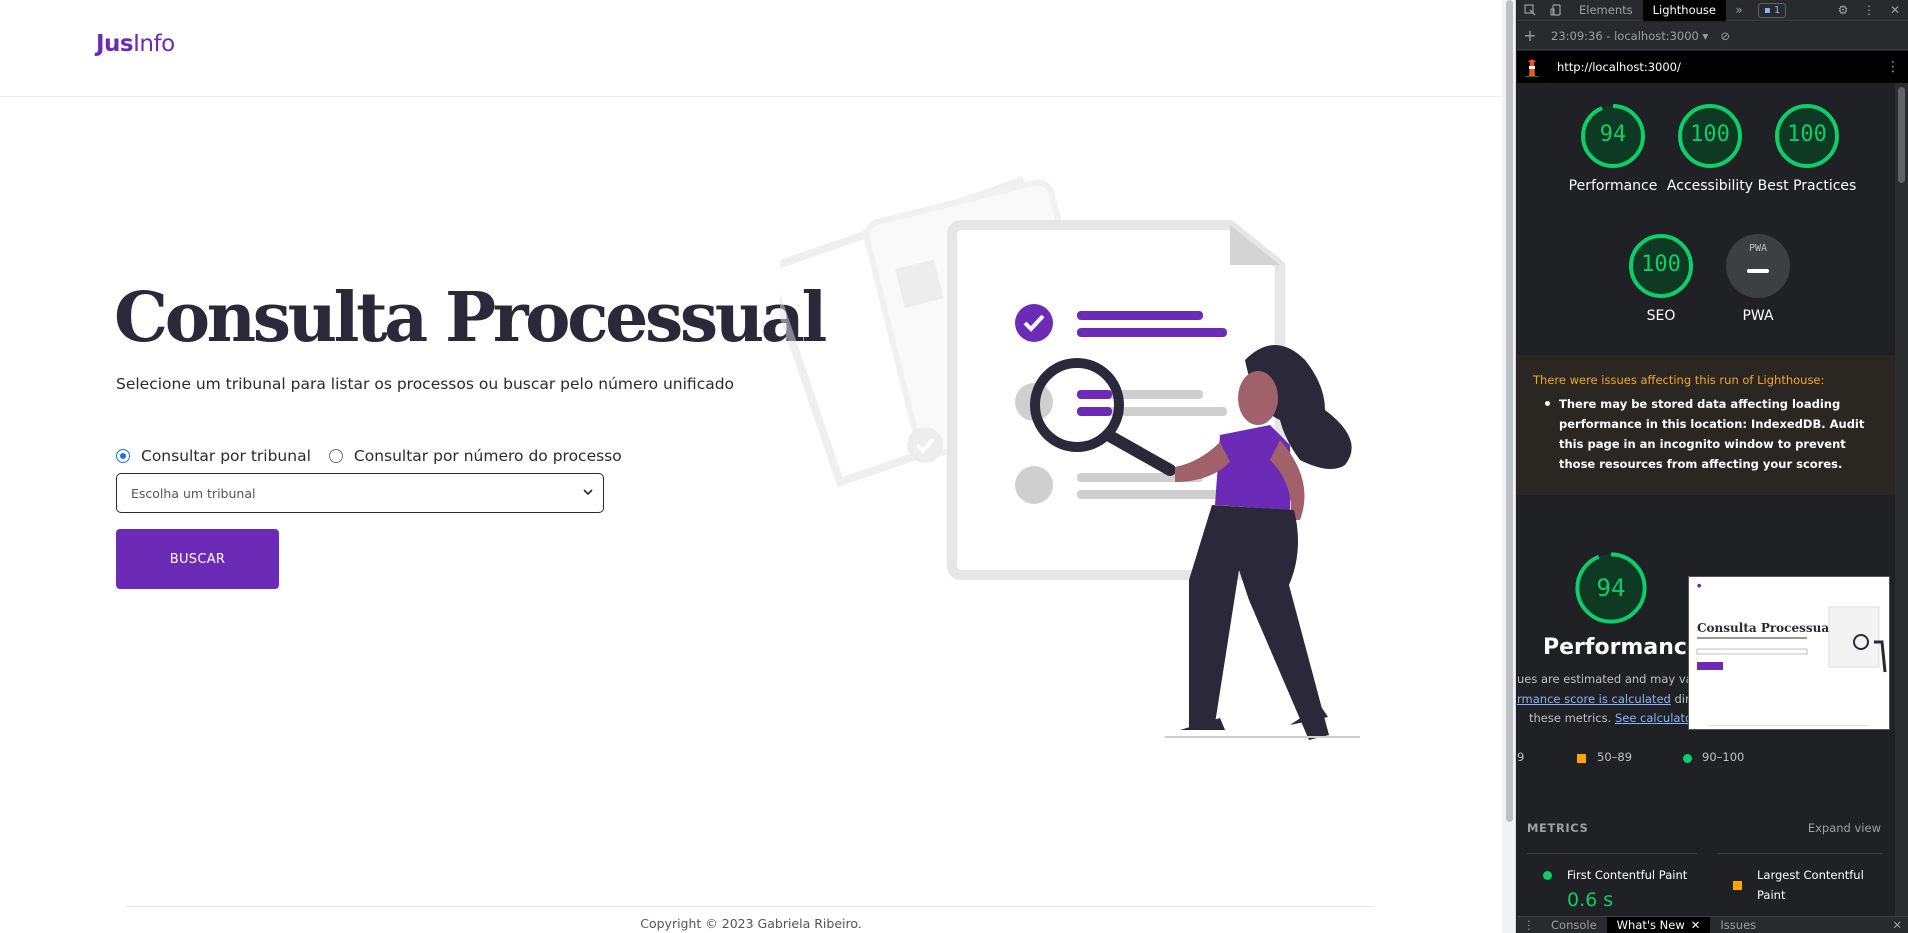 The width and height of the screenshot is (1908, 933). I want to click on kebab-menu-icon: ⋮, so click(1869, 10).